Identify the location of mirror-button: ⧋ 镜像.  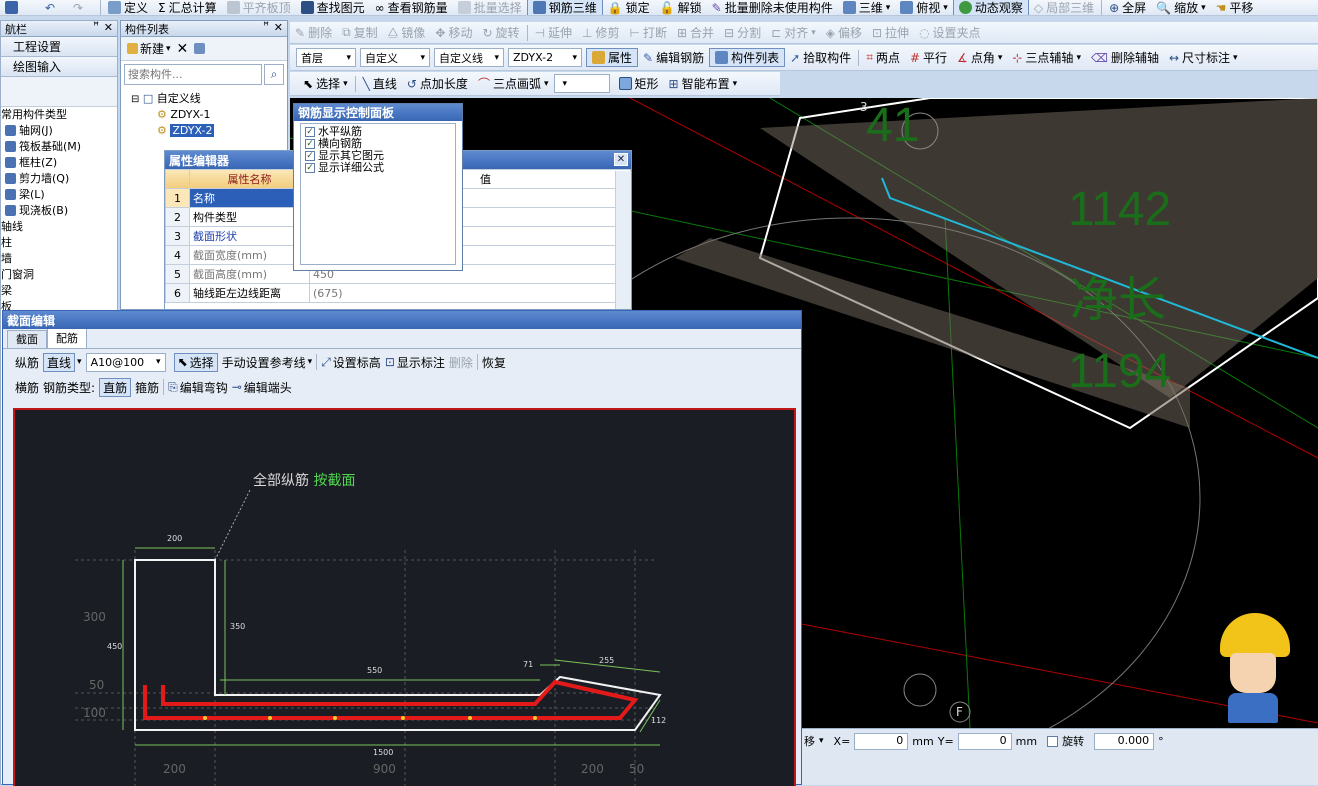
(407, 33).